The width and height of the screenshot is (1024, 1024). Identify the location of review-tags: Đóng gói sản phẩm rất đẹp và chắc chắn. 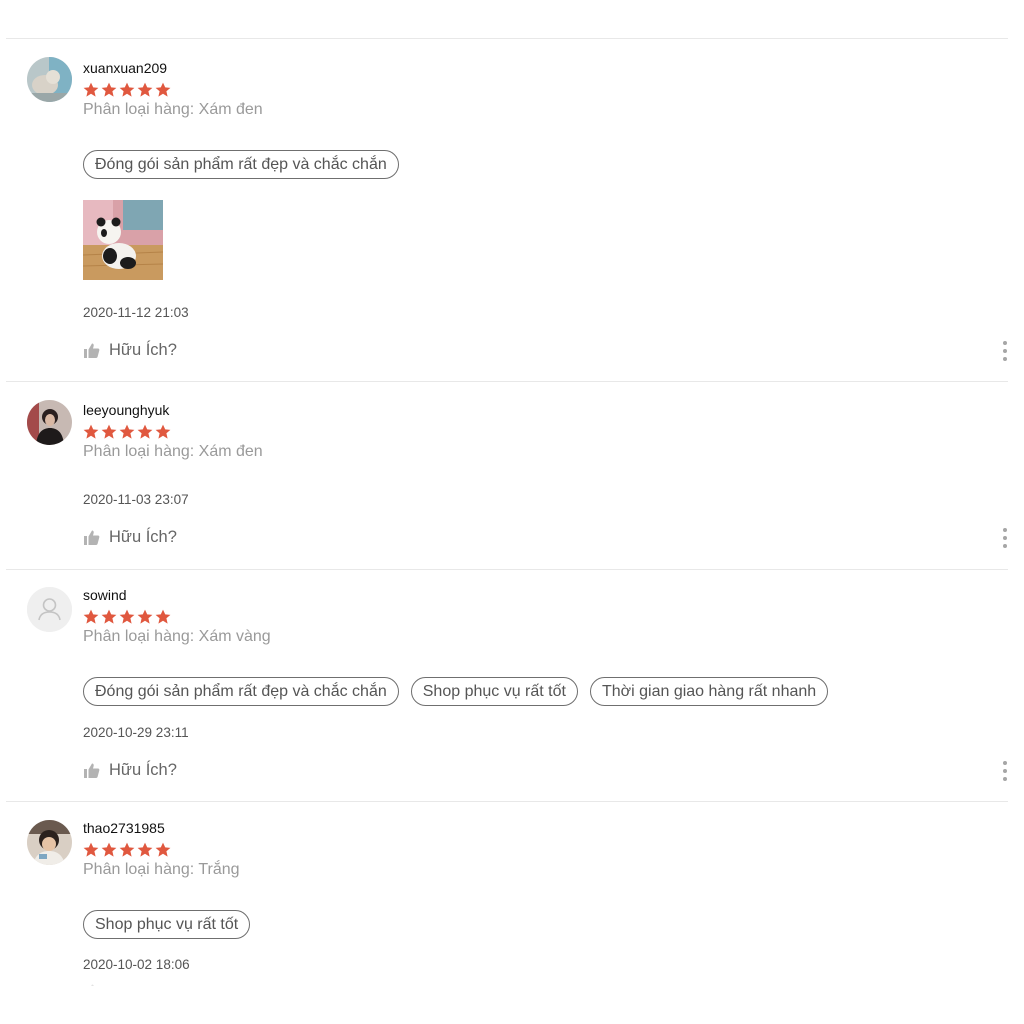
(241, 164).